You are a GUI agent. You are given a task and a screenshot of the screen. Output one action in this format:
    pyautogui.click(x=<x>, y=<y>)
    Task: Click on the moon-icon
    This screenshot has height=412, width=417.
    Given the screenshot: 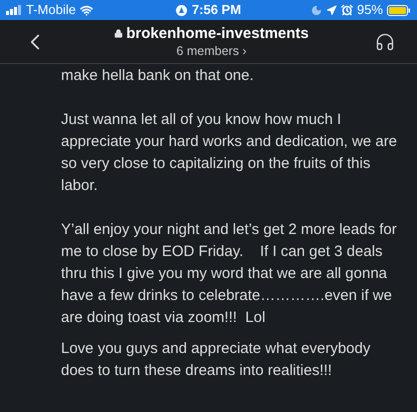 What is the action you would take?
    pyautogui.click(x=316, y=10)
    